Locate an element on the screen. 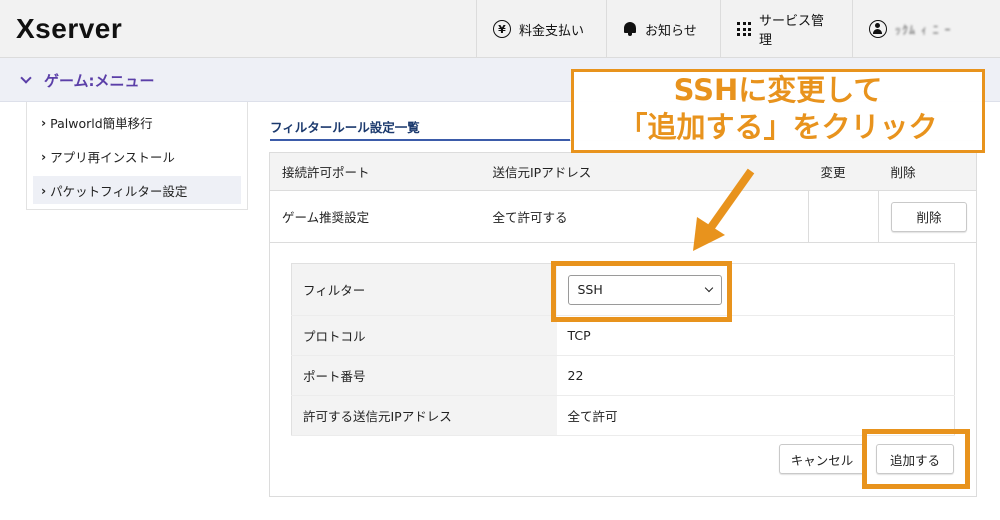  sidebar-item-label: パケットフィルター設定 is located at coordinates (119, 191).